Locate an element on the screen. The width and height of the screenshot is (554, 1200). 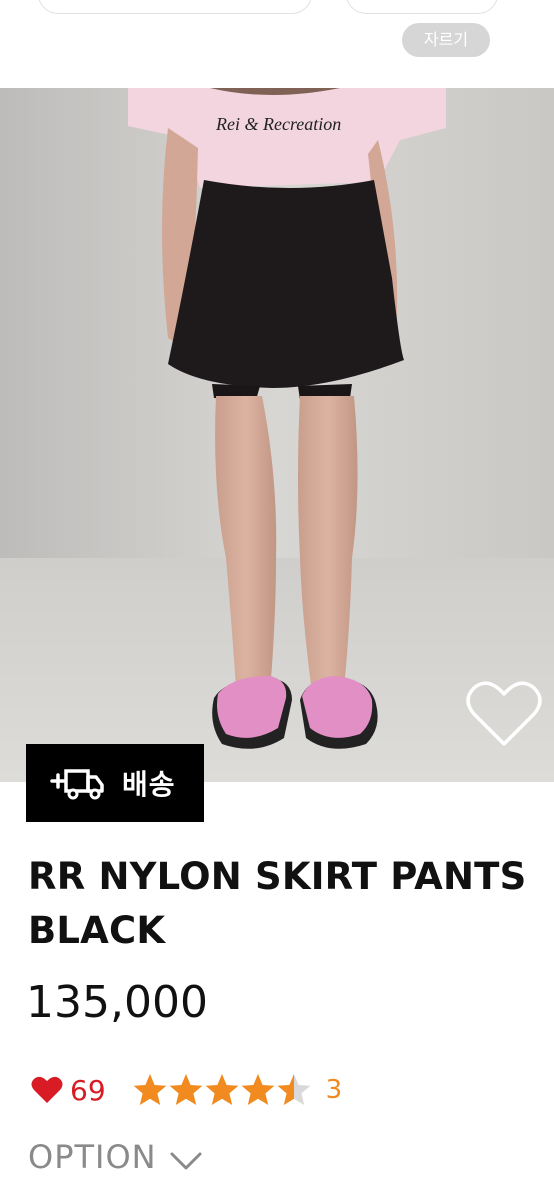
shirt-print-text: Rei & Recreation is located at coordinates (278, 124).